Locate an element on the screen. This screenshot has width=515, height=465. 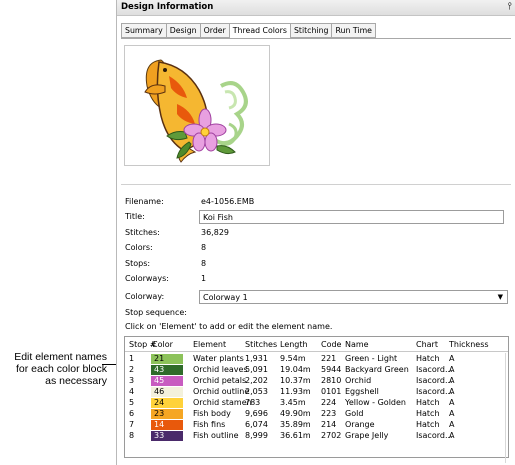
cell-stop: 8 is located at coordinates (132, 435).